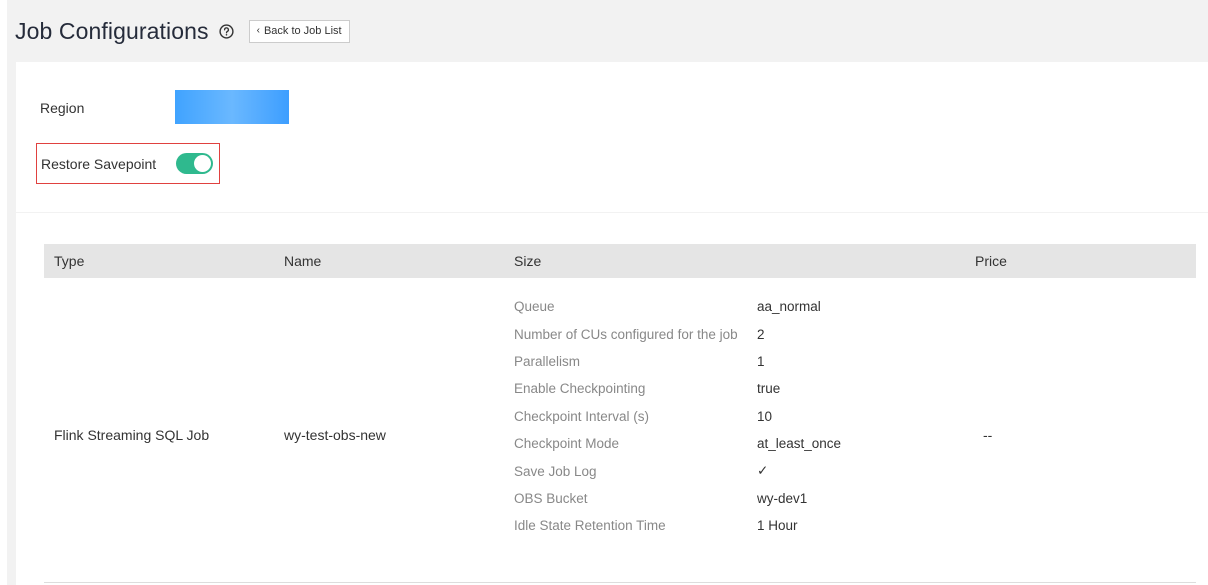 The width and height of the screenshot is (1208, 585). Describe the element at coordinates (590, 526) in the screenshot. I see `size-key: Idle State Retention Time` at that location.